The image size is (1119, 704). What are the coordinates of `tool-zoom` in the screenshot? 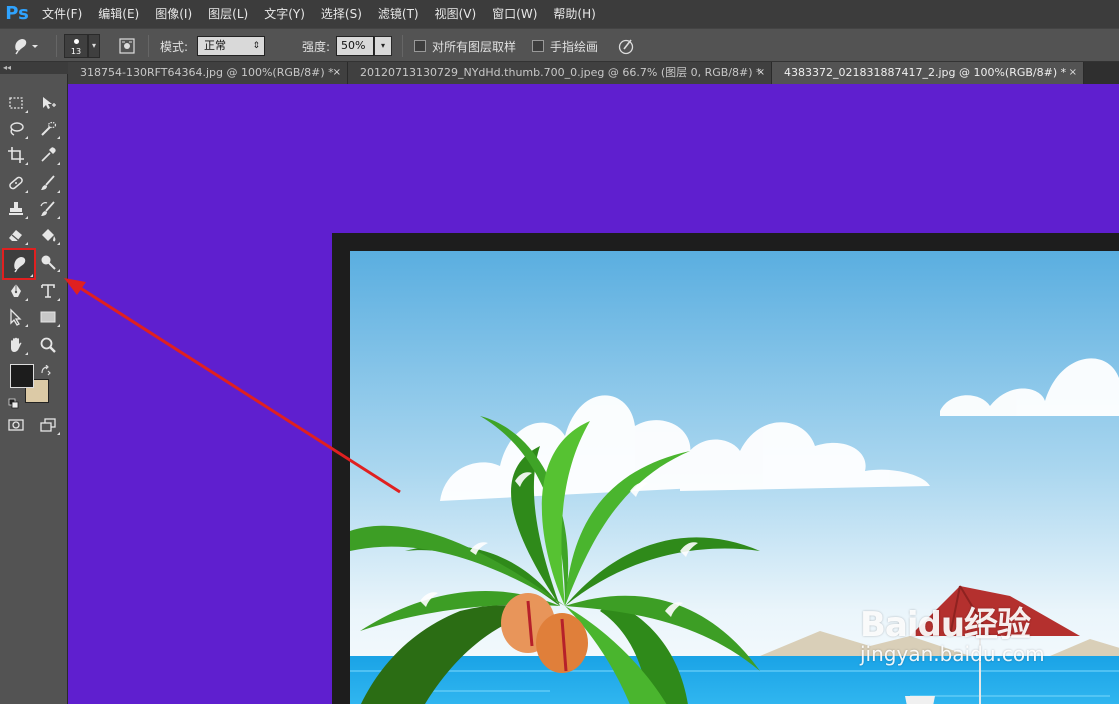 It's located at (48, 345).